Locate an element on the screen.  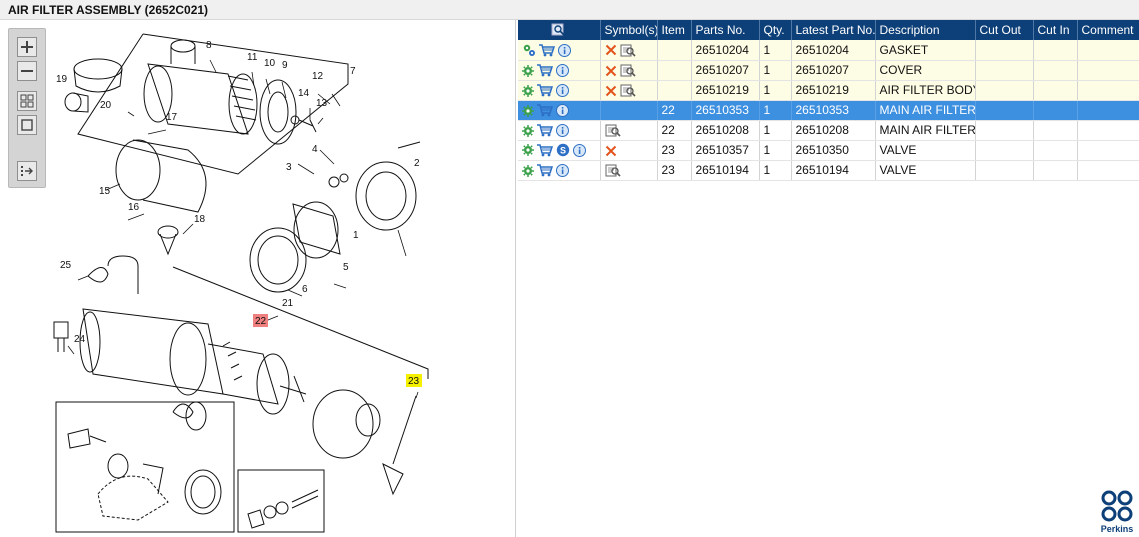
callout-15: 15 is located at coordinates (105, 191).